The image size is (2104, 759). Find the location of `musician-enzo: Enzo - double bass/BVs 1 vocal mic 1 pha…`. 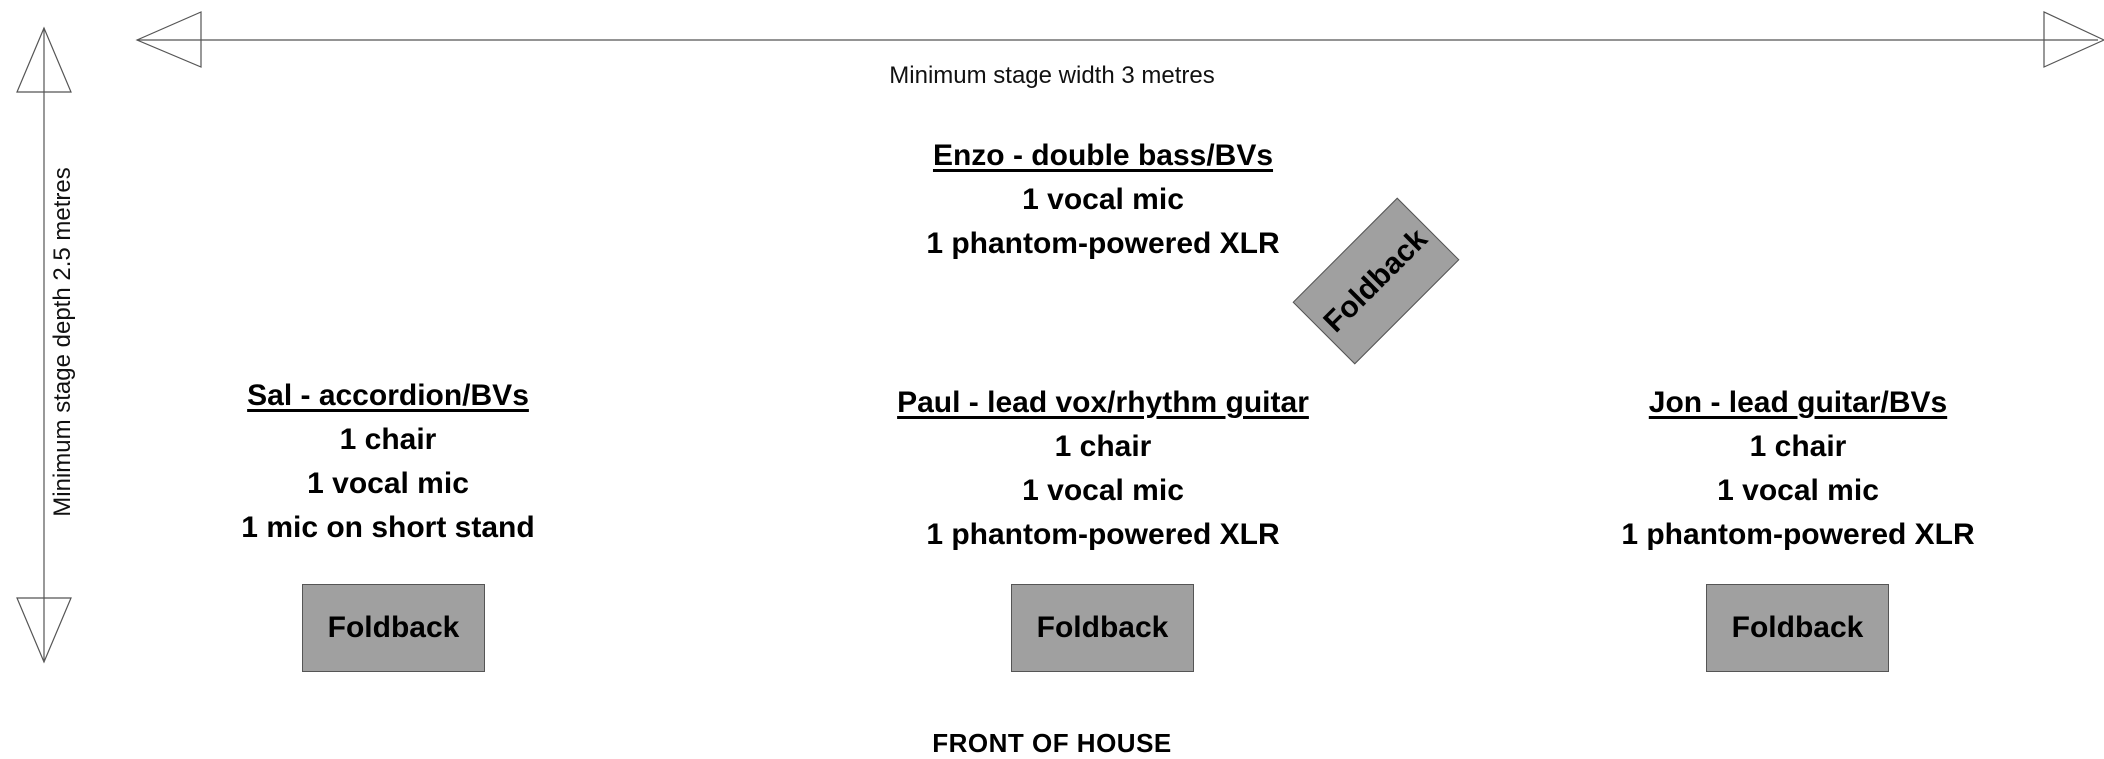

musician-enzo: Enzo - double bass/BVs 1 vocal mic 1 pha… is located at coordinates (1103, 200).